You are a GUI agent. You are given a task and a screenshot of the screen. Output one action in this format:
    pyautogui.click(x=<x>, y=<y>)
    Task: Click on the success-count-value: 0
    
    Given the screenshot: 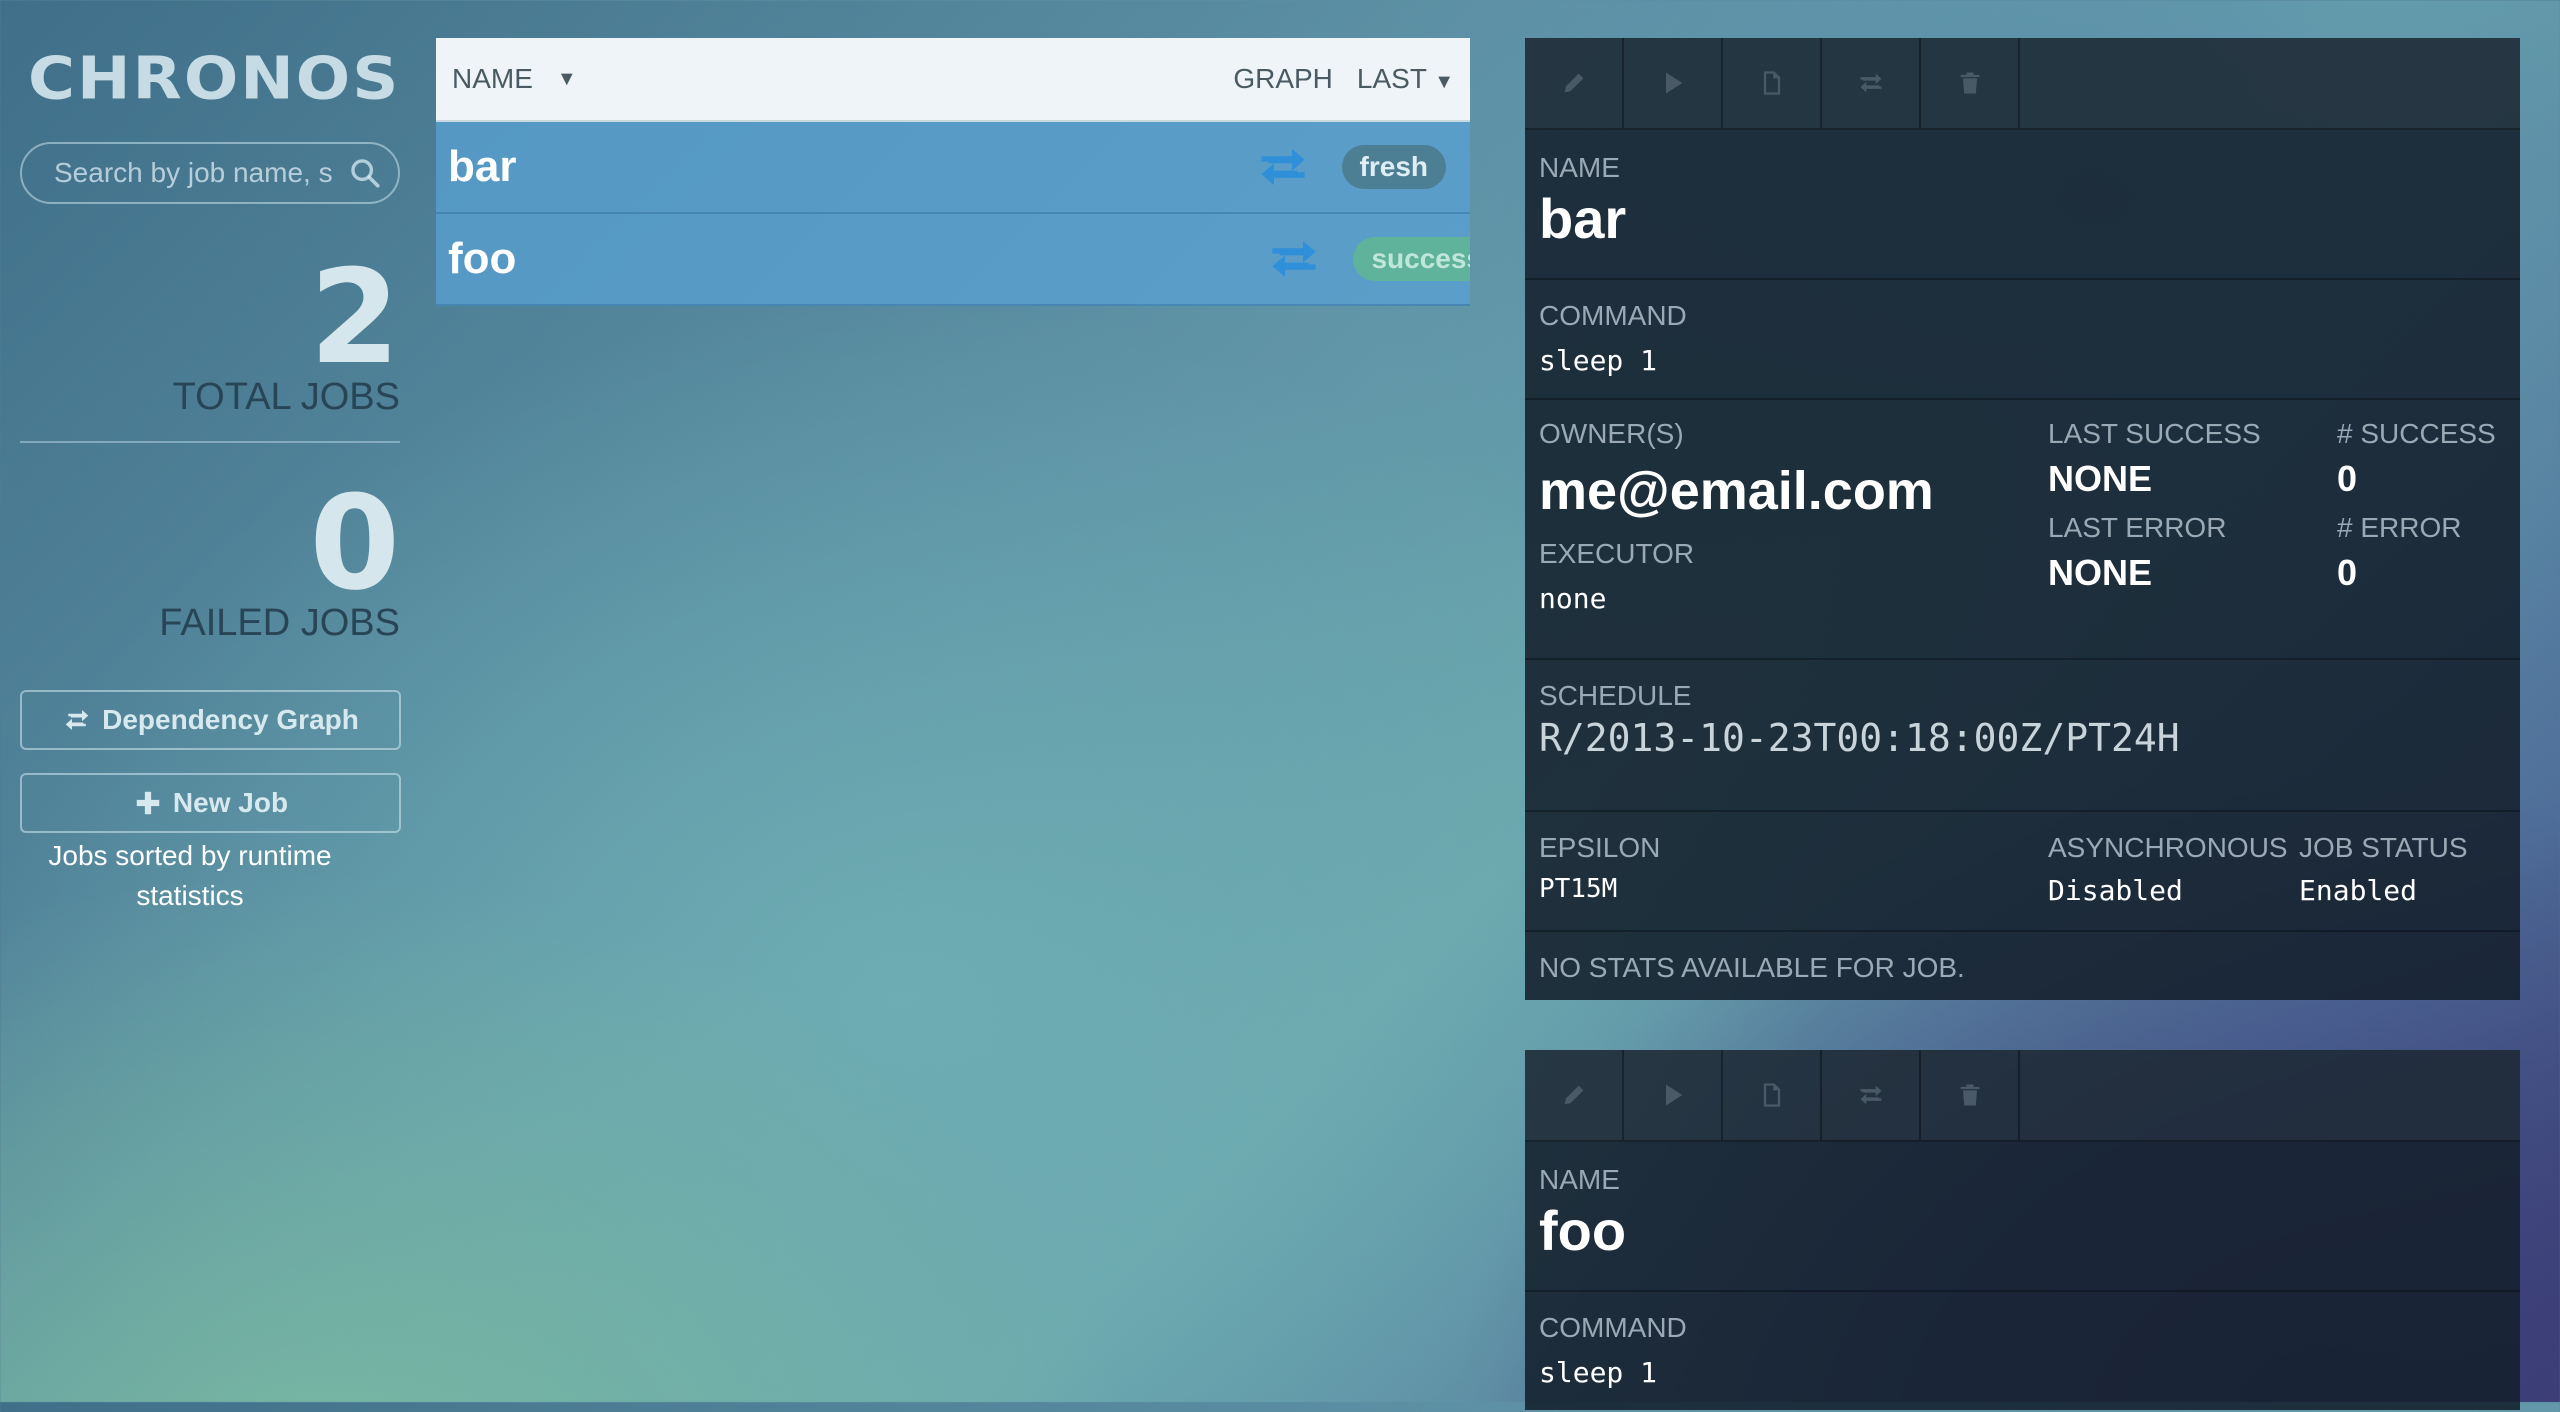 What is the action you would take?
    pyautogui.click(x=2347, y=478)
    